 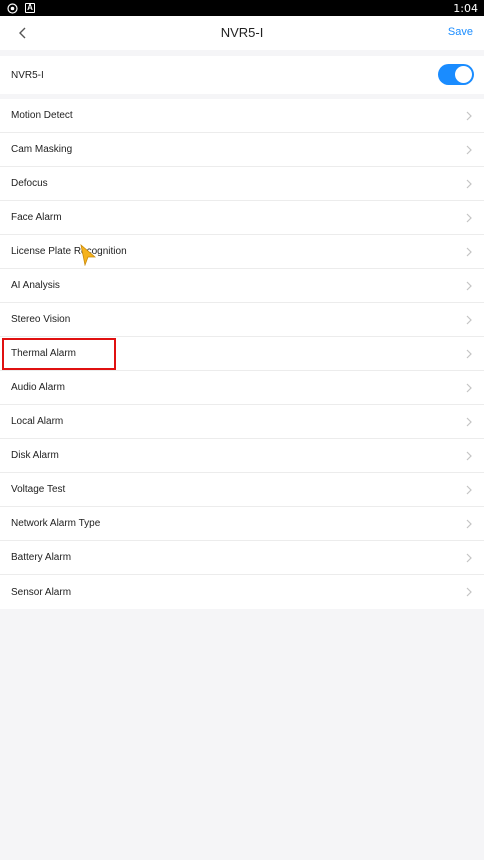 What do you see at coordinates (242, 252) in the screenshot?
I see `menu-item: License Plate Recognition` at bounding box center [242, 252].